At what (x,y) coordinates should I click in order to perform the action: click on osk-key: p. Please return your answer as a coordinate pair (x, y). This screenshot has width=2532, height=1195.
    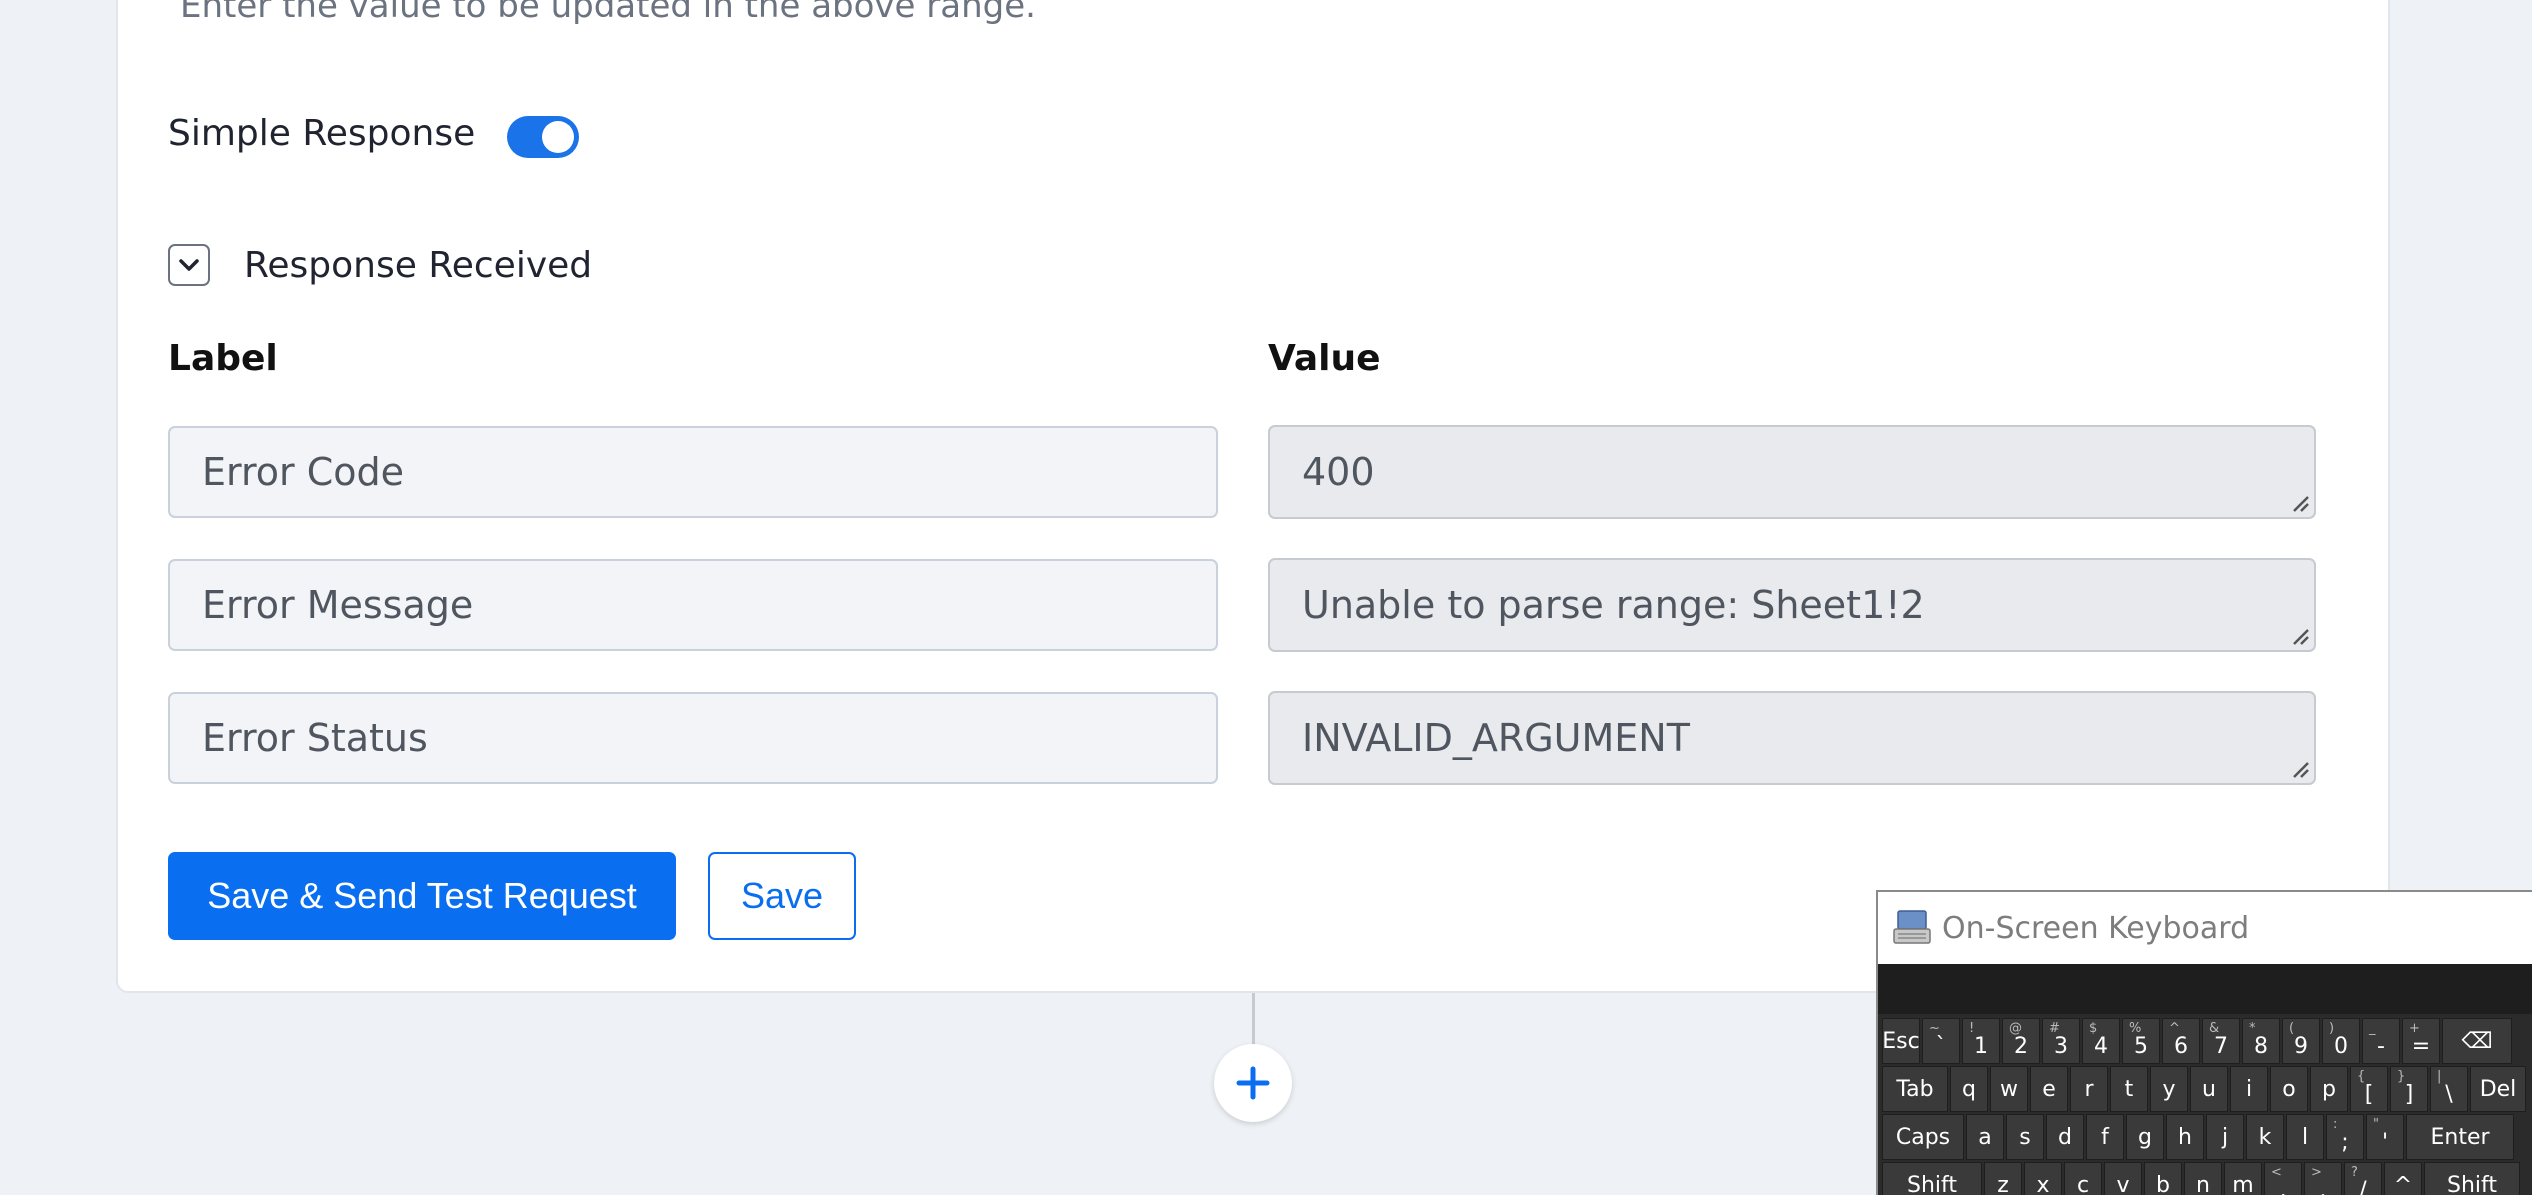
    Looking at the image, I should click on (2329, 1089).